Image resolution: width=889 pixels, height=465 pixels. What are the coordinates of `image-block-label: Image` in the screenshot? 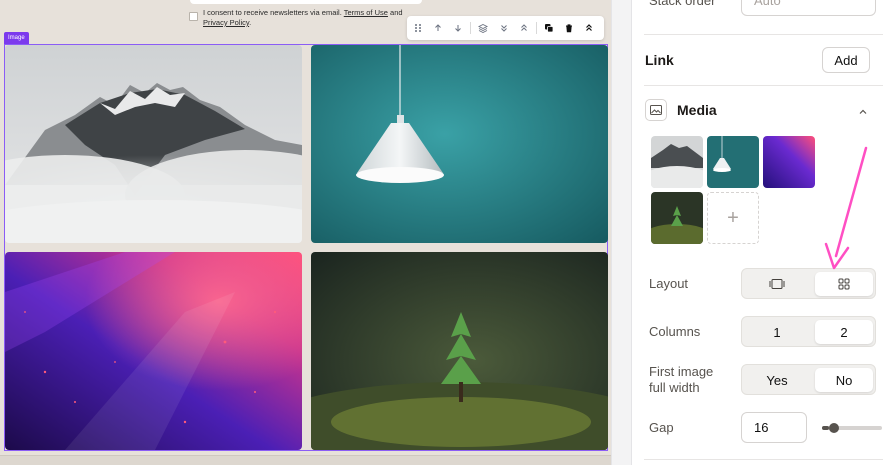 It's located at (16, 38).